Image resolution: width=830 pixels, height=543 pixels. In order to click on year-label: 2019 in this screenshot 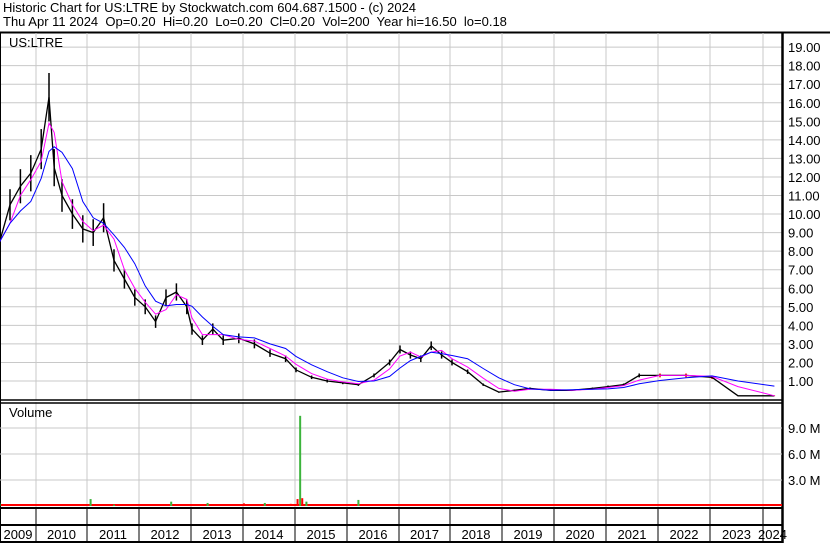, I will do `click(528, 534)`.